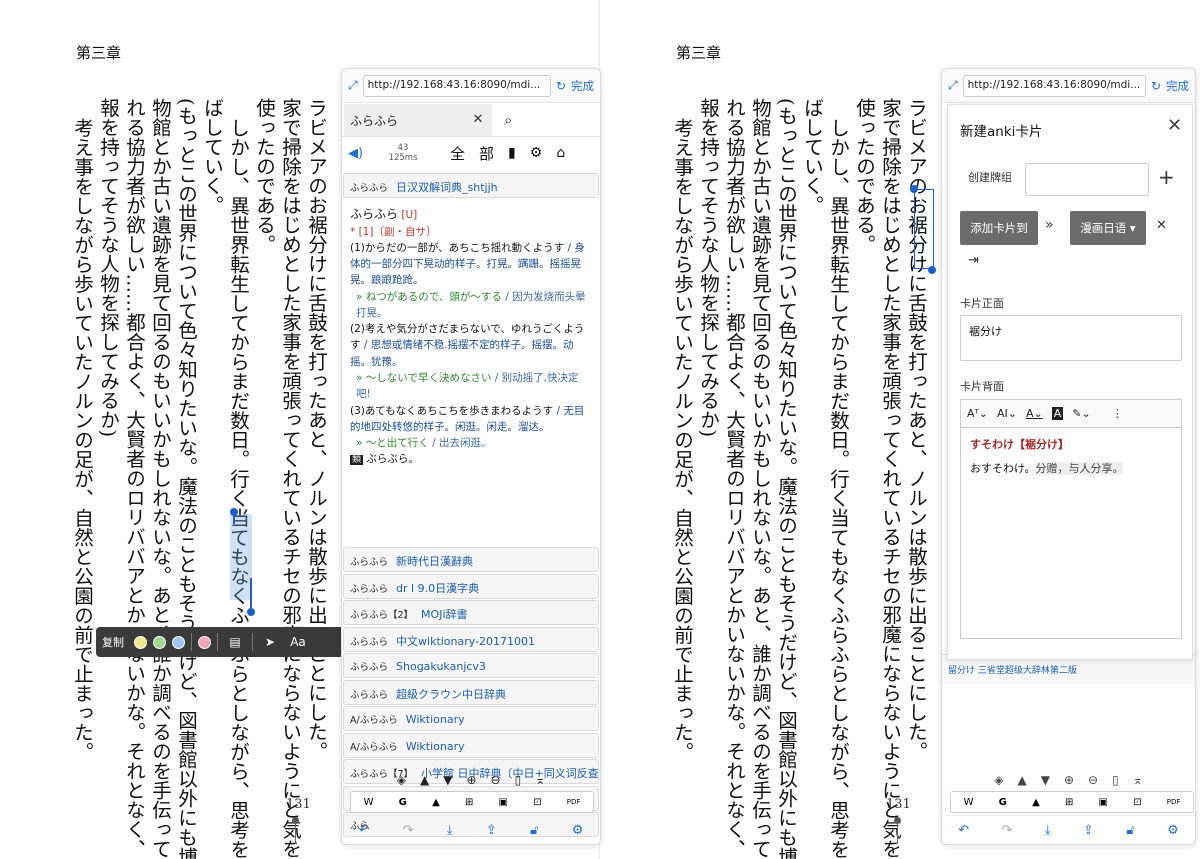 The image size is (1200, 859). Describe the element at coordinates (178, 642) in the screenshot. I see `highlight-blue-button` at that location.